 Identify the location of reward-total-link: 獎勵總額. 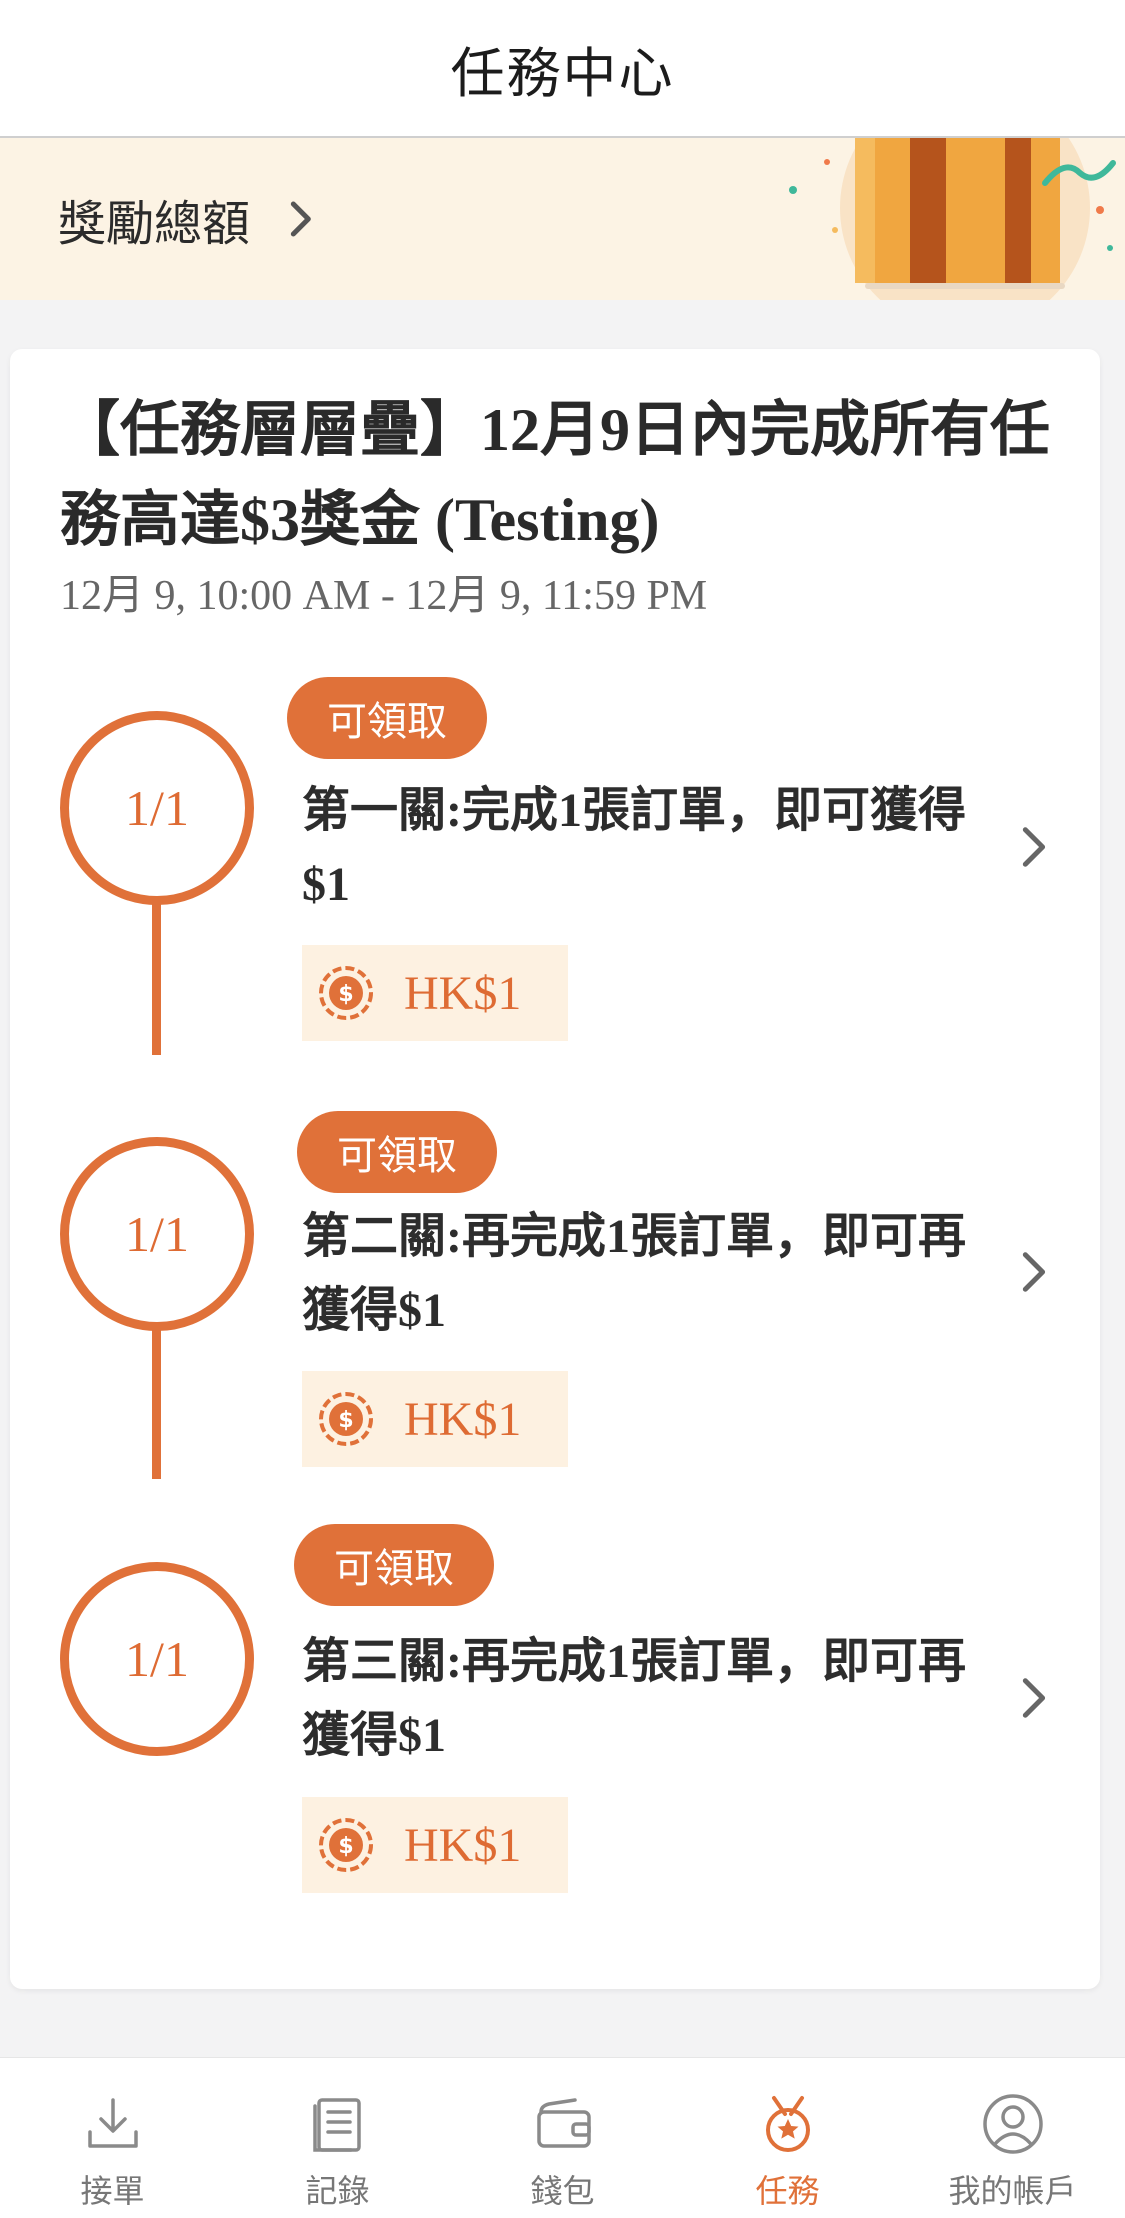
(189, 219).